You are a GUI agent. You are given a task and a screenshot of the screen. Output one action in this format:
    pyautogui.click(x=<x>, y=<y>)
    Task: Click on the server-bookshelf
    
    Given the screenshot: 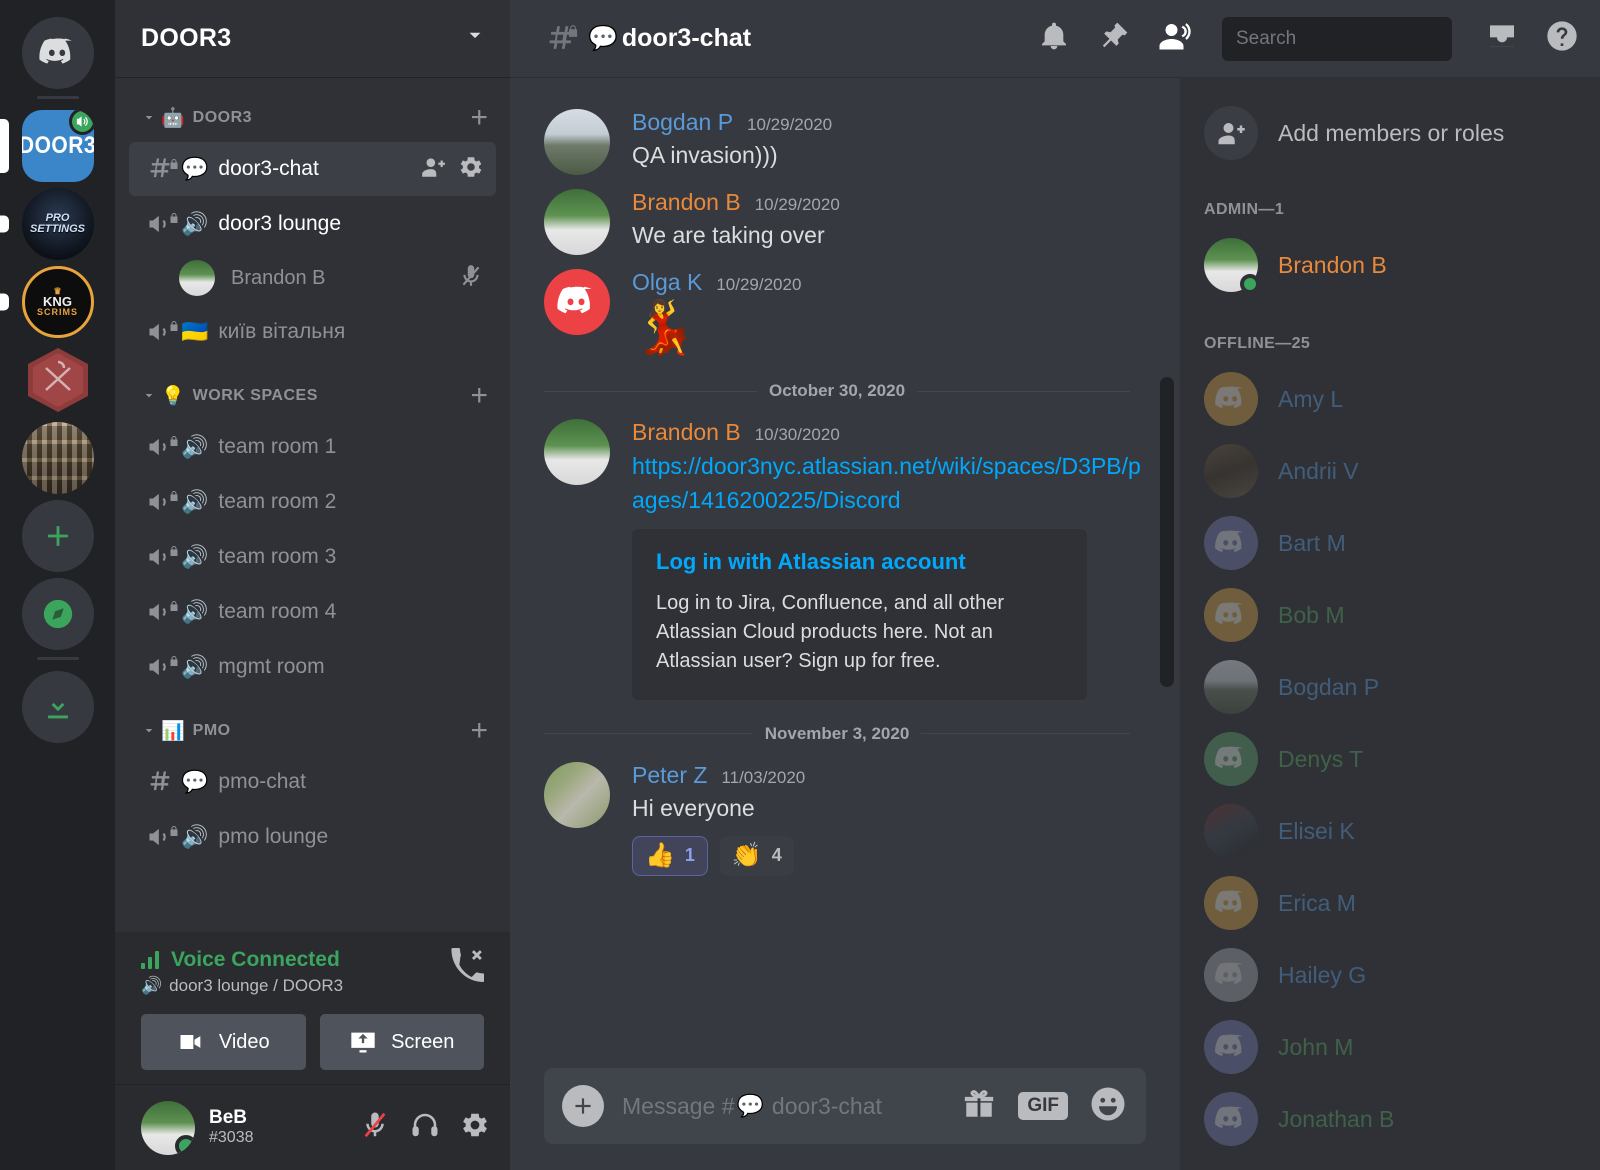 What is the action you would take?
    pyautogui.click(x=57, y=458)
    